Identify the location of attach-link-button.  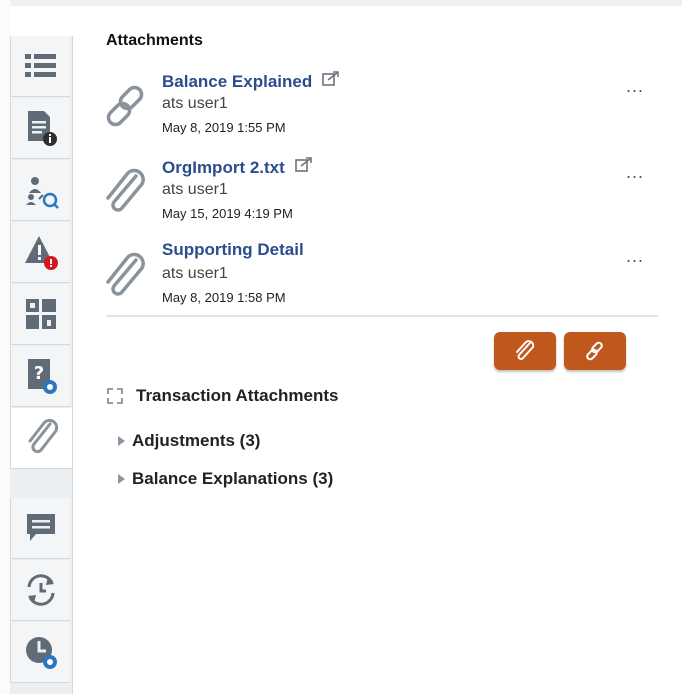
(595, 351).